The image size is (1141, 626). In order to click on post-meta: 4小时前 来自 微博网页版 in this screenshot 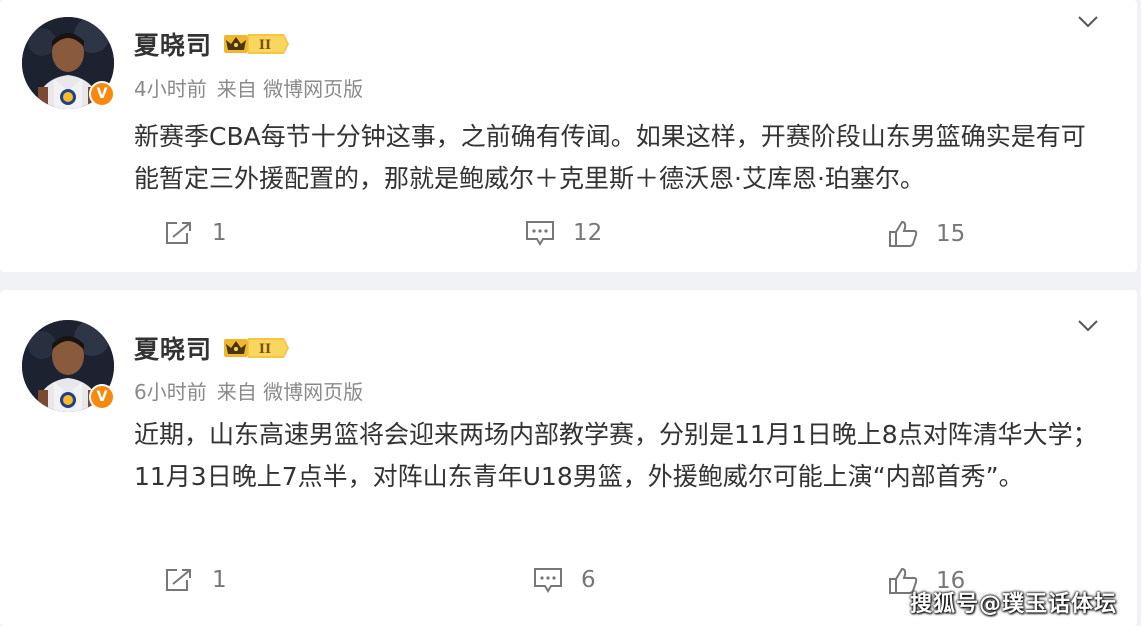, I will do `click(253, 87)`.